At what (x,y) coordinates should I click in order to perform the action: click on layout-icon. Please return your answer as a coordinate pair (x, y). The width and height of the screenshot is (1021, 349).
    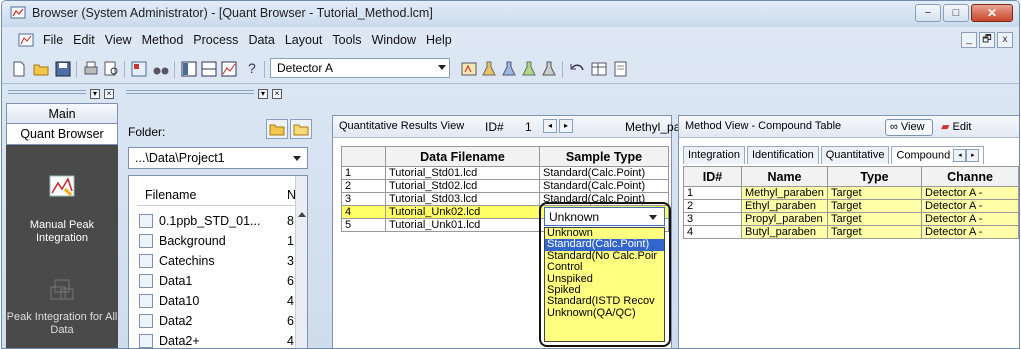
    Looking at the image, I should click on (139, 69).